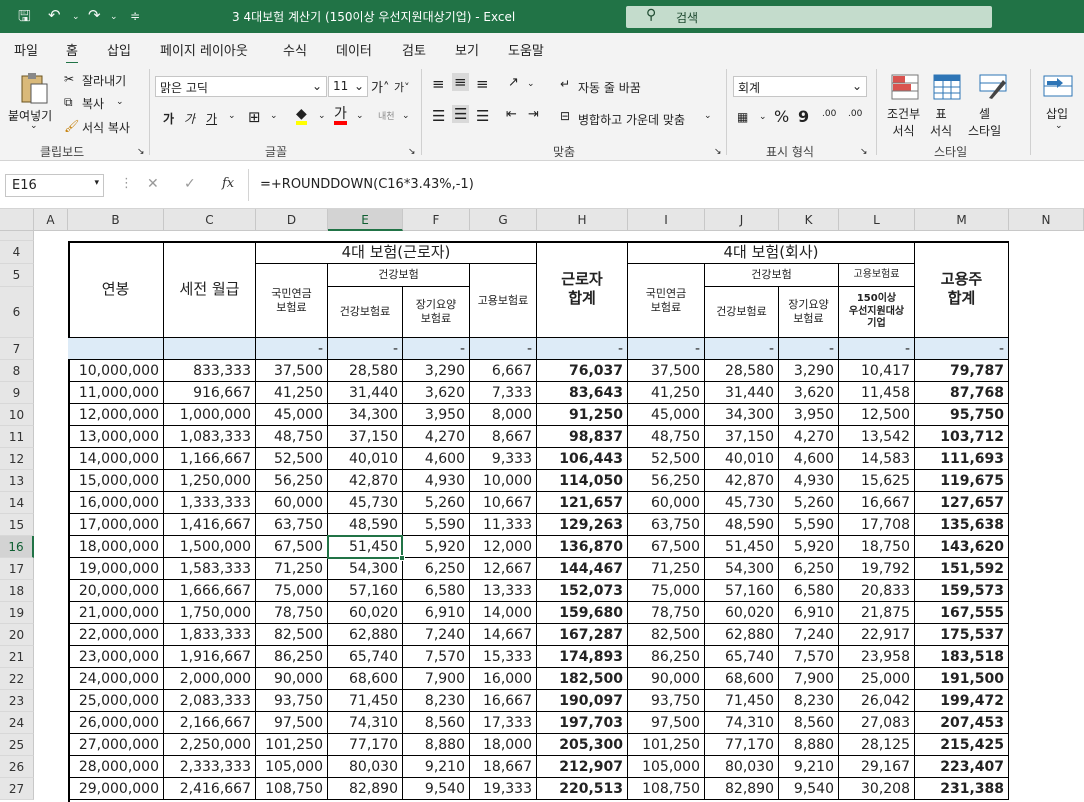  I want to click on table-cell: 42,870, so click(742, 481).